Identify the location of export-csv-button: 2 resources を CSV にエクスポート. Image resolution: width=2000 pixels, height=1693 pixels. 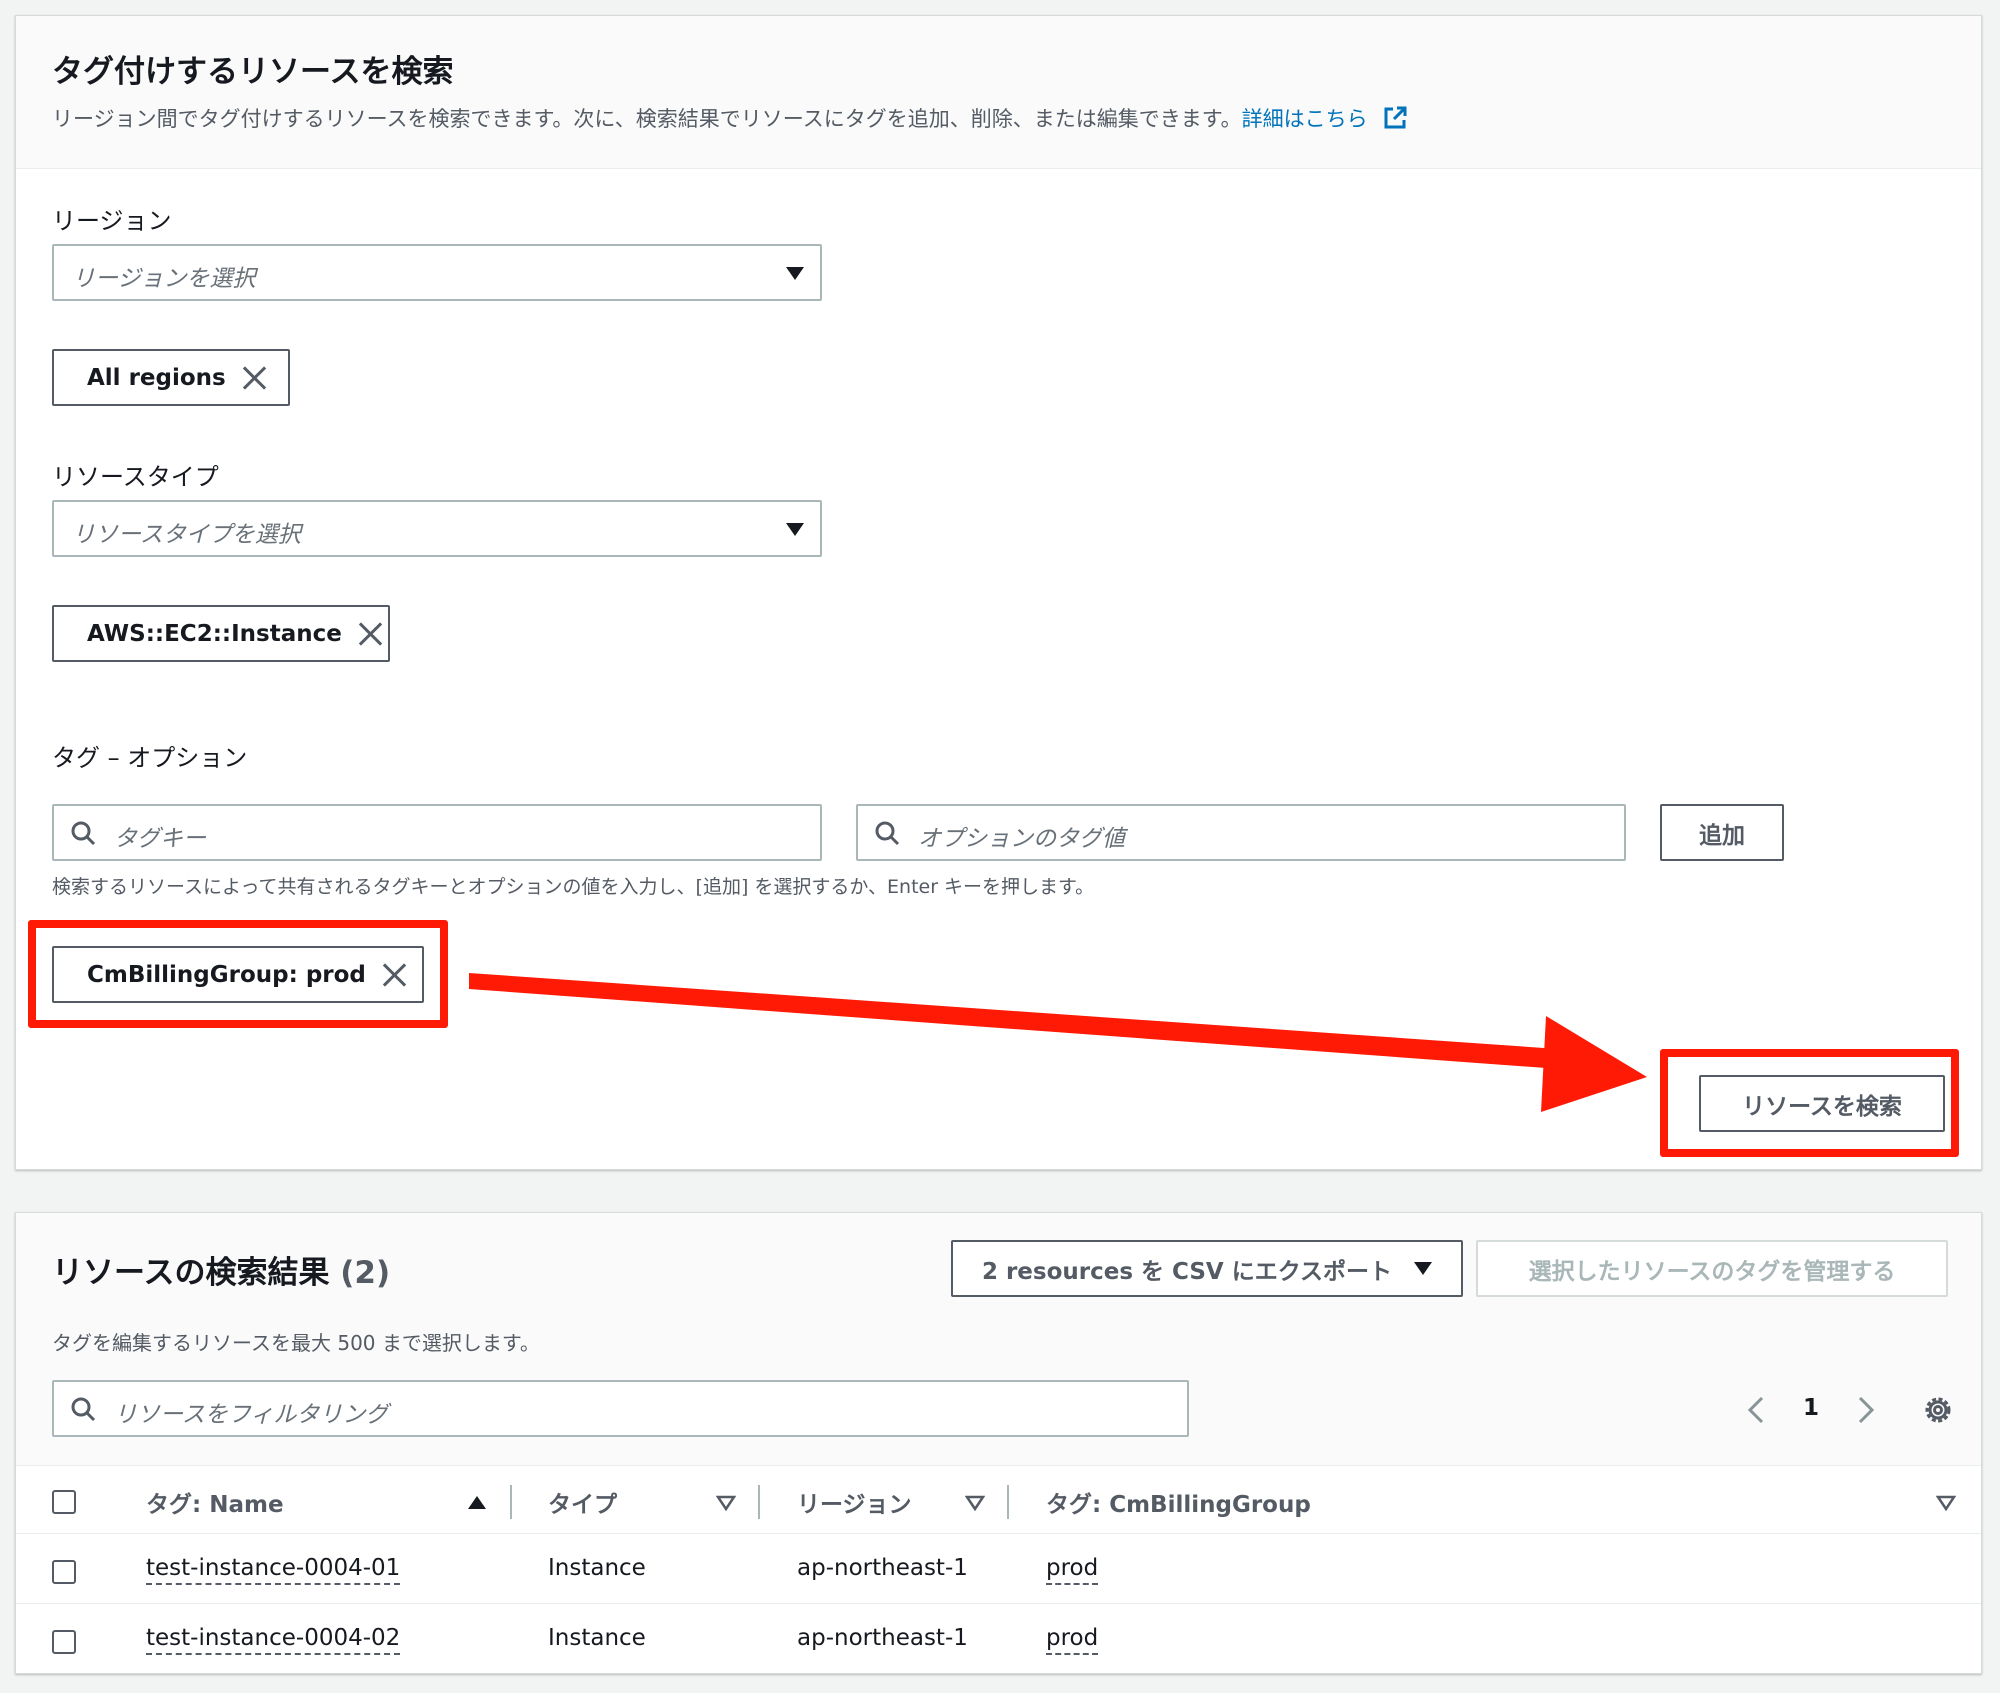
(1207, 1268).